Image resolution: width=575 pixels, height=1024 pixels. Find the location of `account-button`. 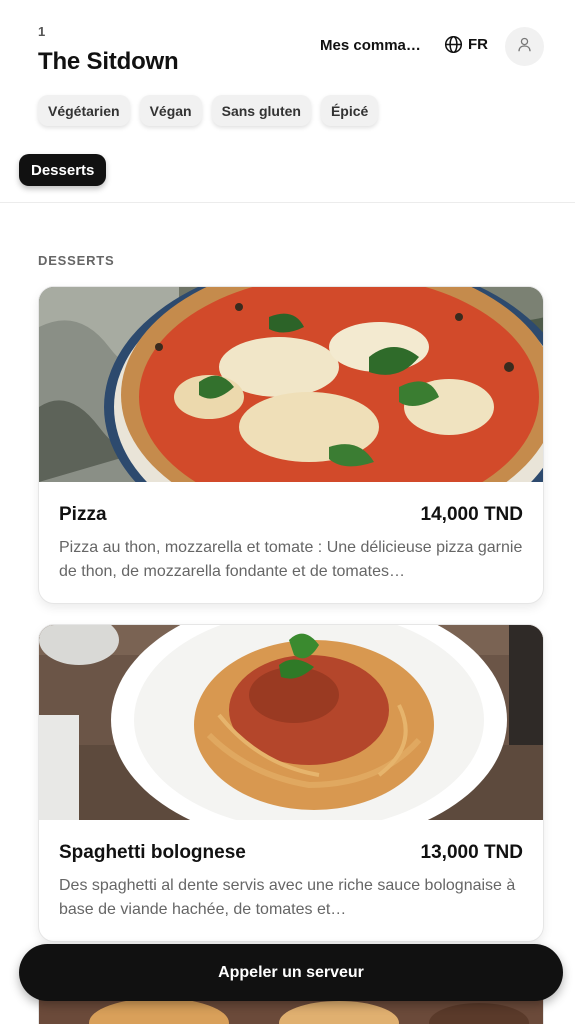

account-button is located at coordinates (524, 46).